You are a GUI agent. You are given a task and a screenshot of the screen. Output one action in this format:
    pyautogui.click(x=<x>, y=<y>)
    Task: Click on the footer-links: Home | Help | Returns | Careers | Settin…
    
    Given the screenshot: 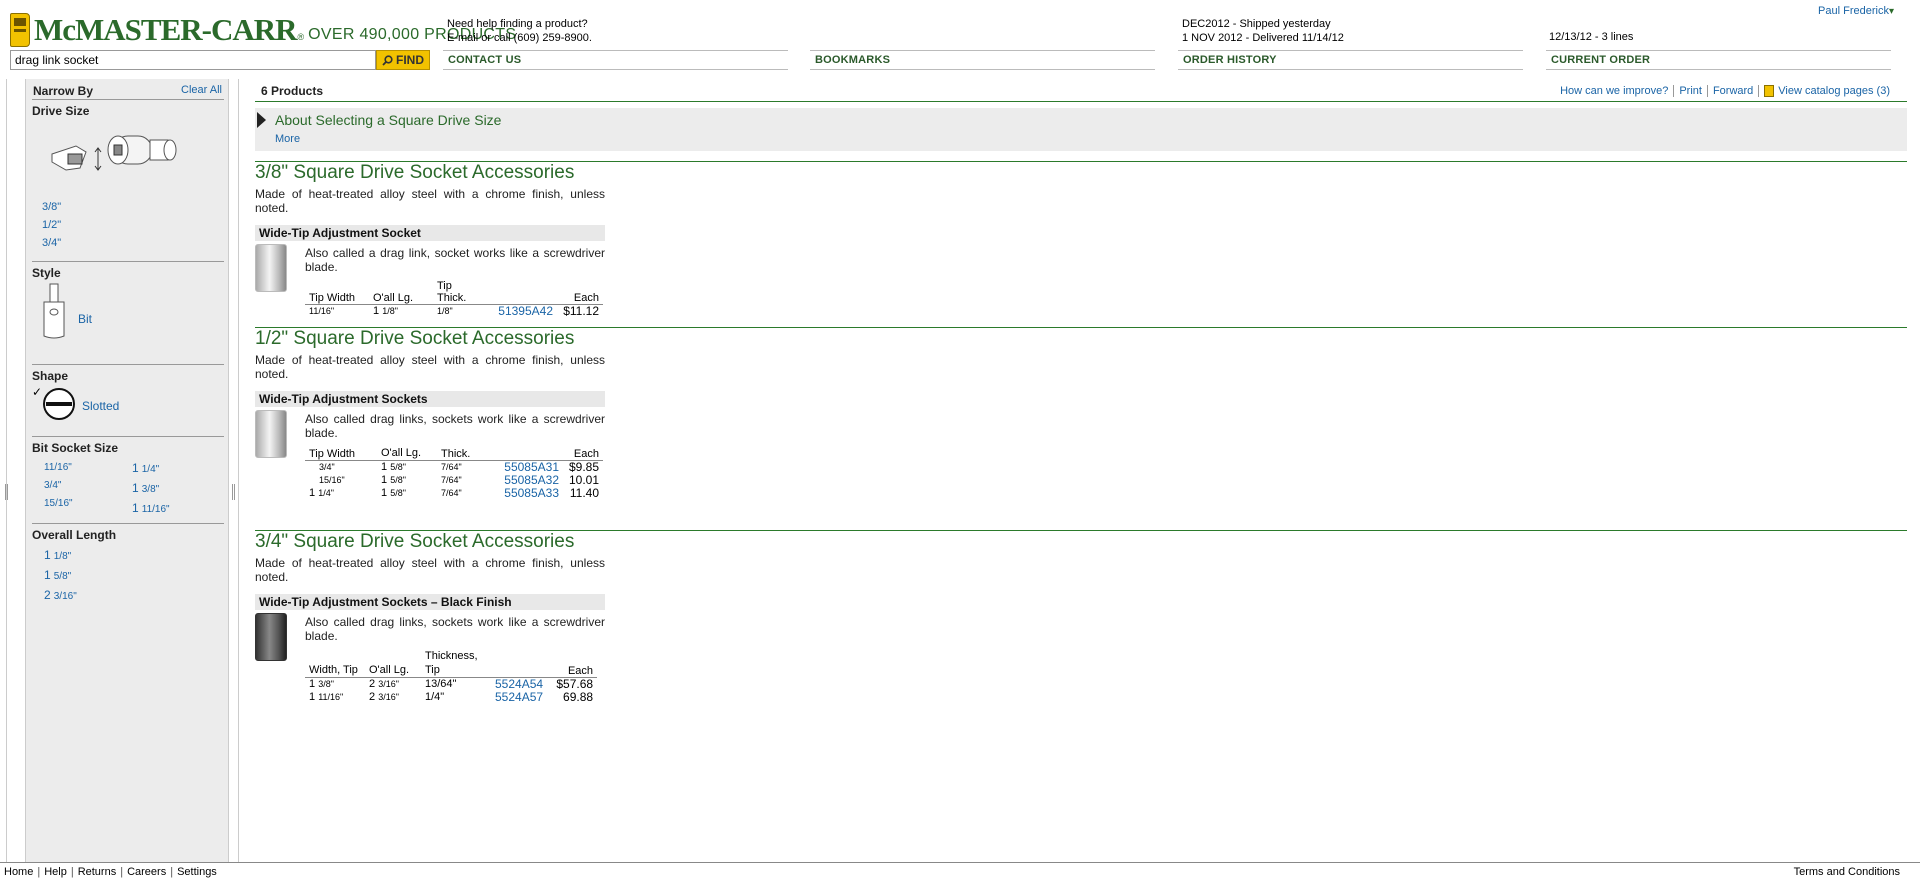 What is the action you would take?
    pyautogui.click(x=110, y=872)
    